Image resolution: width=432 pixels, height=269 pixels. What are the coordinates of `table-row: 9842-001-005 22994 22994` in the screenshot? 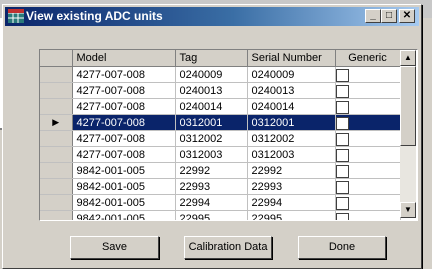 It's located at (220, 202).